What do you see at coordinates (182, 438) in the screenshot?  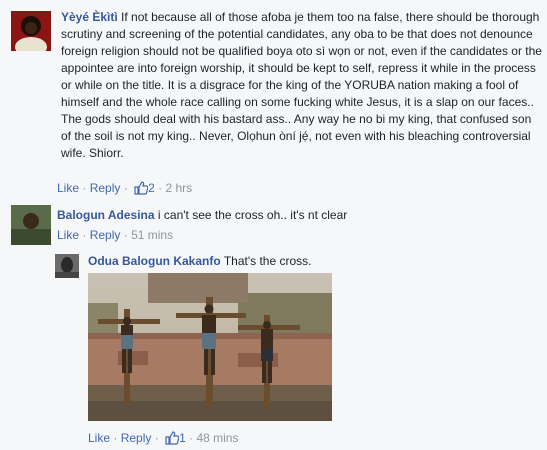 I see `like-count: 1` at bounding box center [182, 438].